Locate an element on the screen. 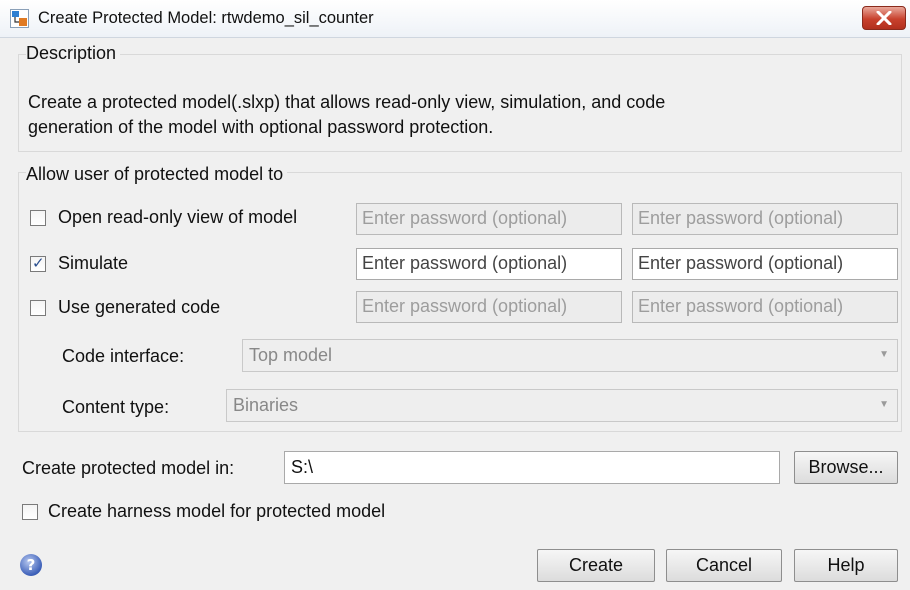 Image resolution: width=910 pixels, height=590 pixels. simulate-confirm-password-field: Enter password (optional) is located at coordinates (765, 264).